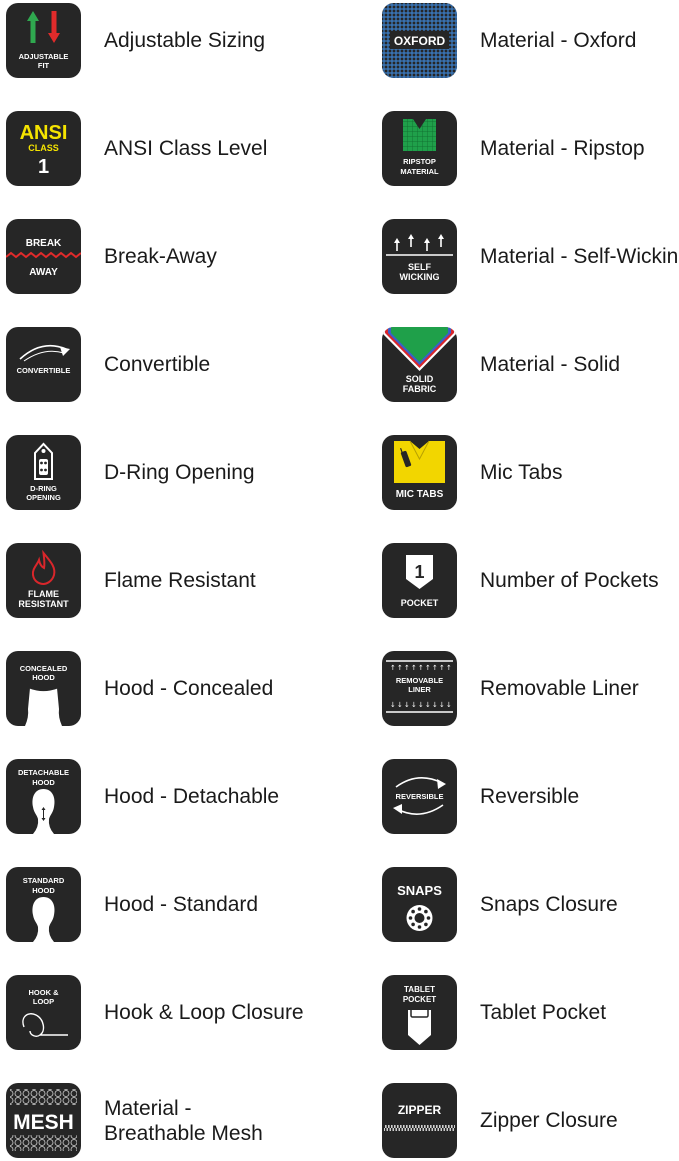 The image size is (679, 1161). I want to click on feature-material-self-wicking: SELF WICKING Material - Self-Wicking, so click(530, 257).